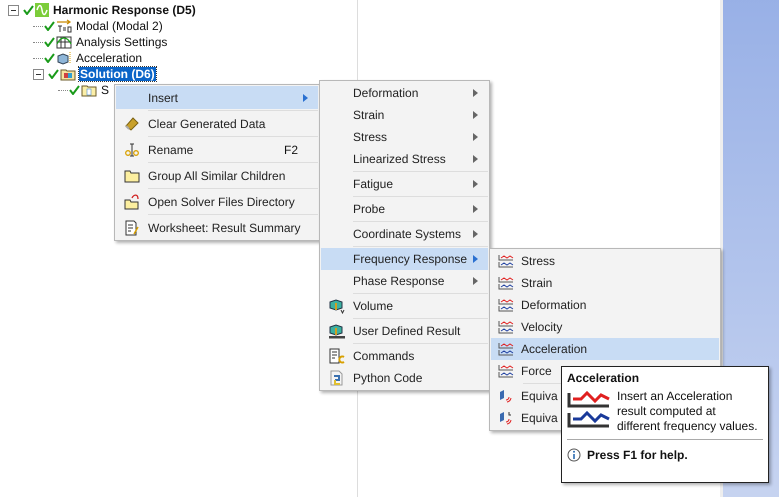  I want to click on tooltip-text: Insert an Acceleration result computed at different frequency values., so click(688, 411).